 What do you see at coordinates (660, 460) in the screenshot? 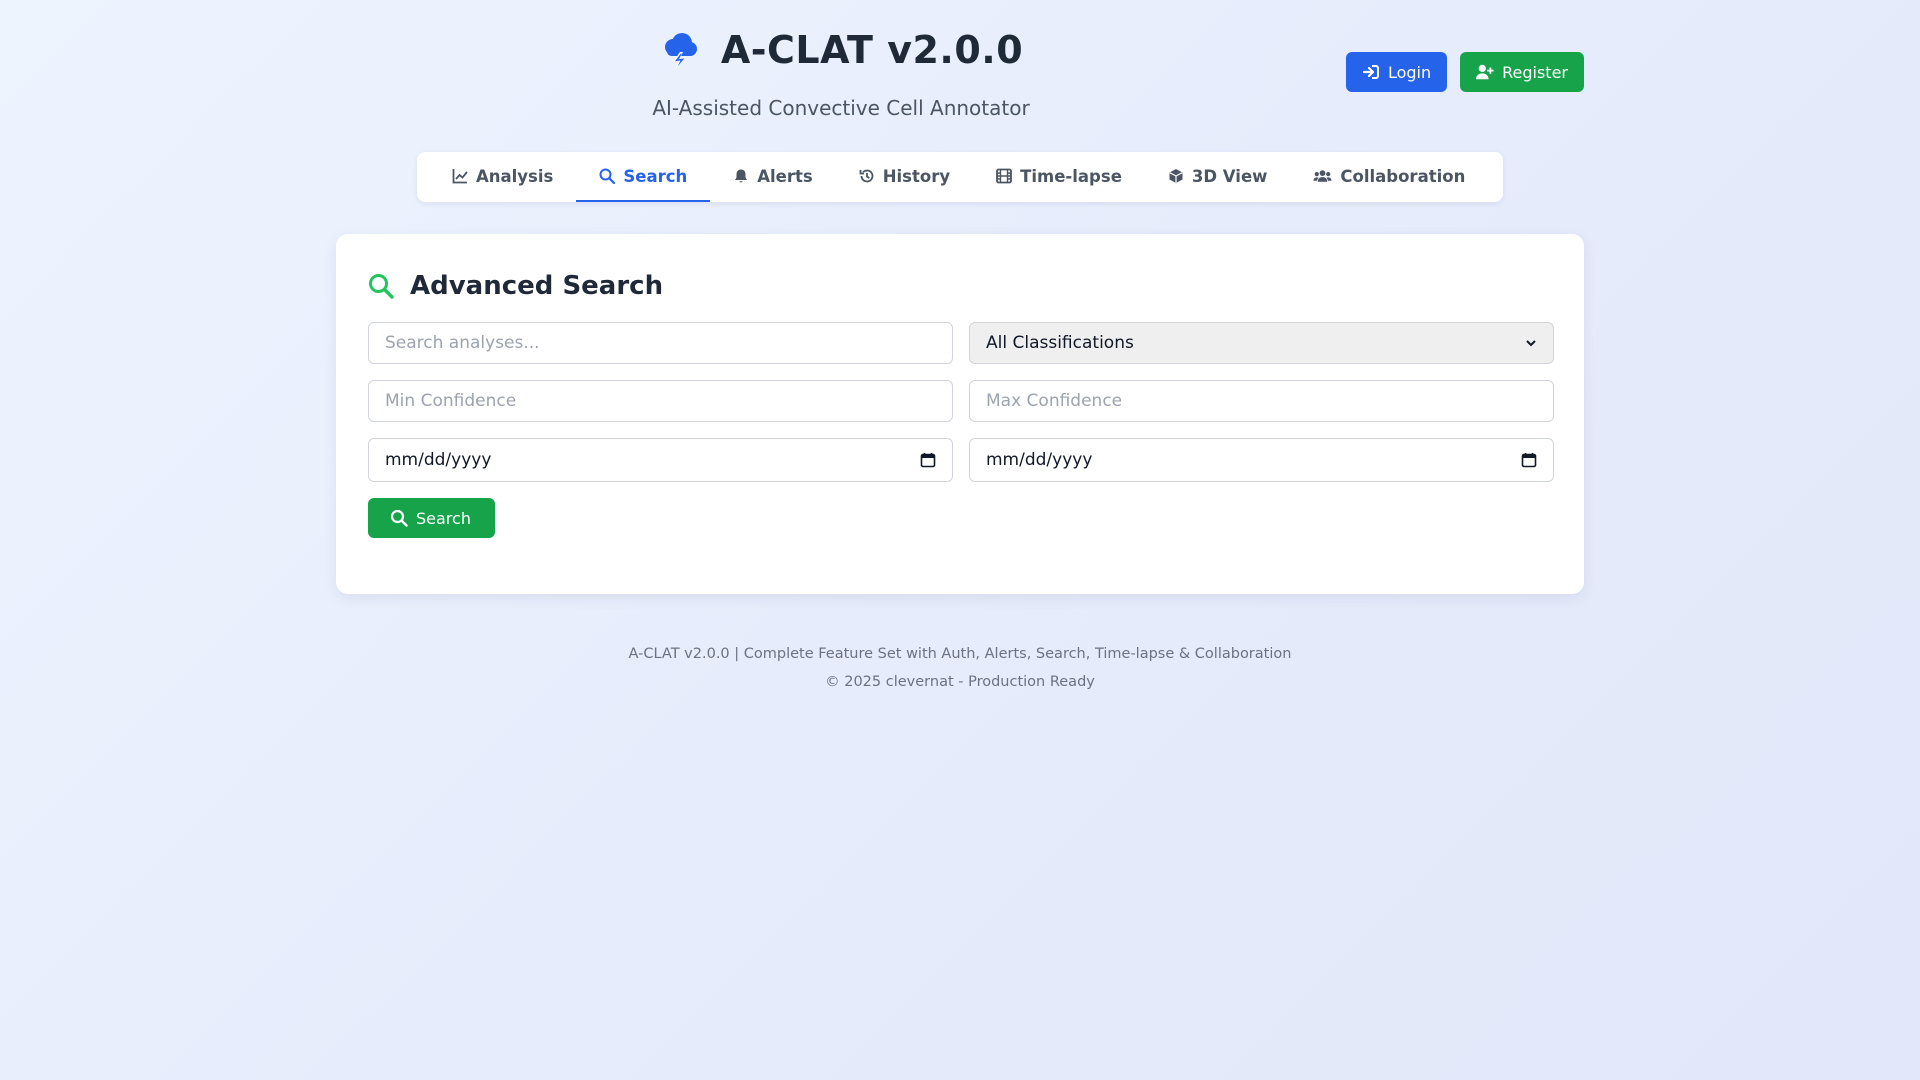
I see `date-from-input: mm/dd/yyyy` at bounding box center [660, 460].